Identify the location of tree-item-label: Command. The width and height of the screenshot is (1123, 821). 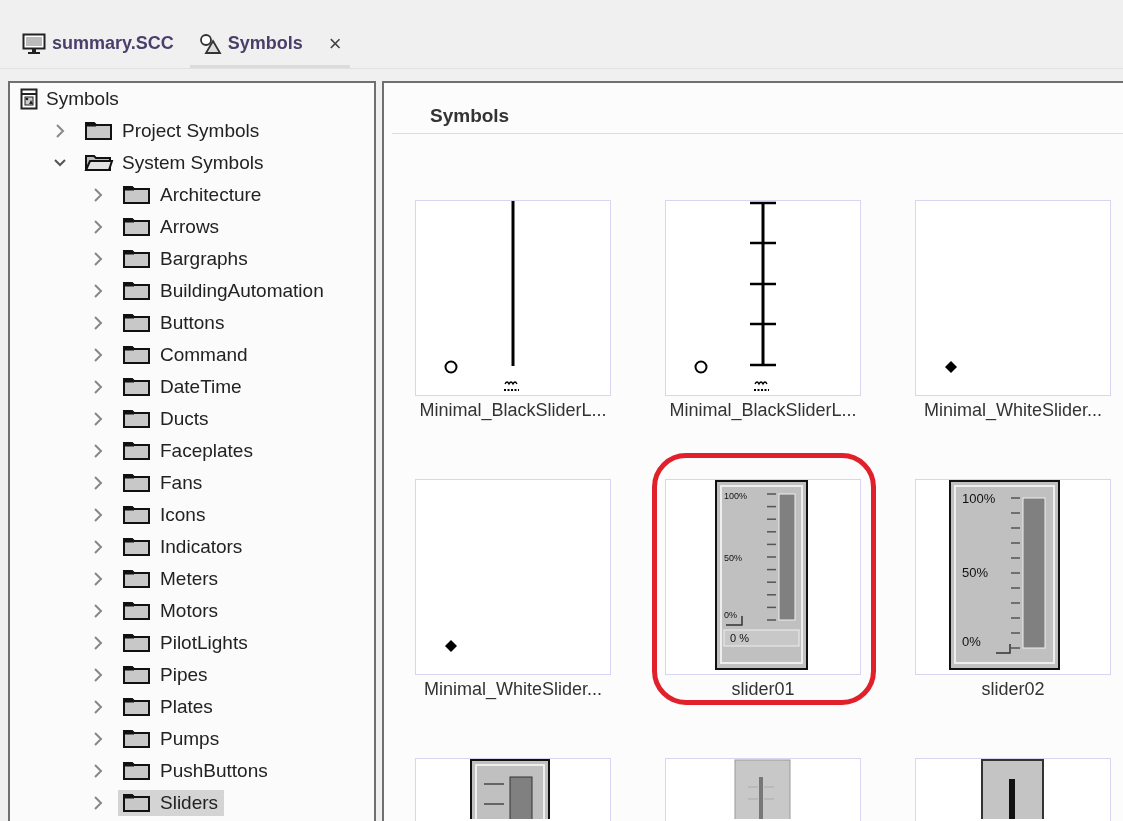
(204, 355).